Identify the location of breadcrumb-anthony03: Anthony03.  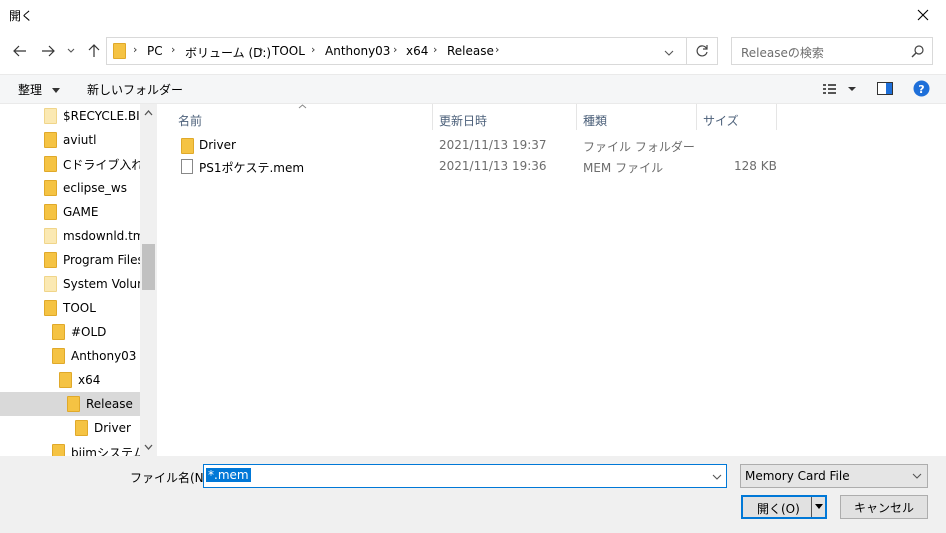
(357, 51).